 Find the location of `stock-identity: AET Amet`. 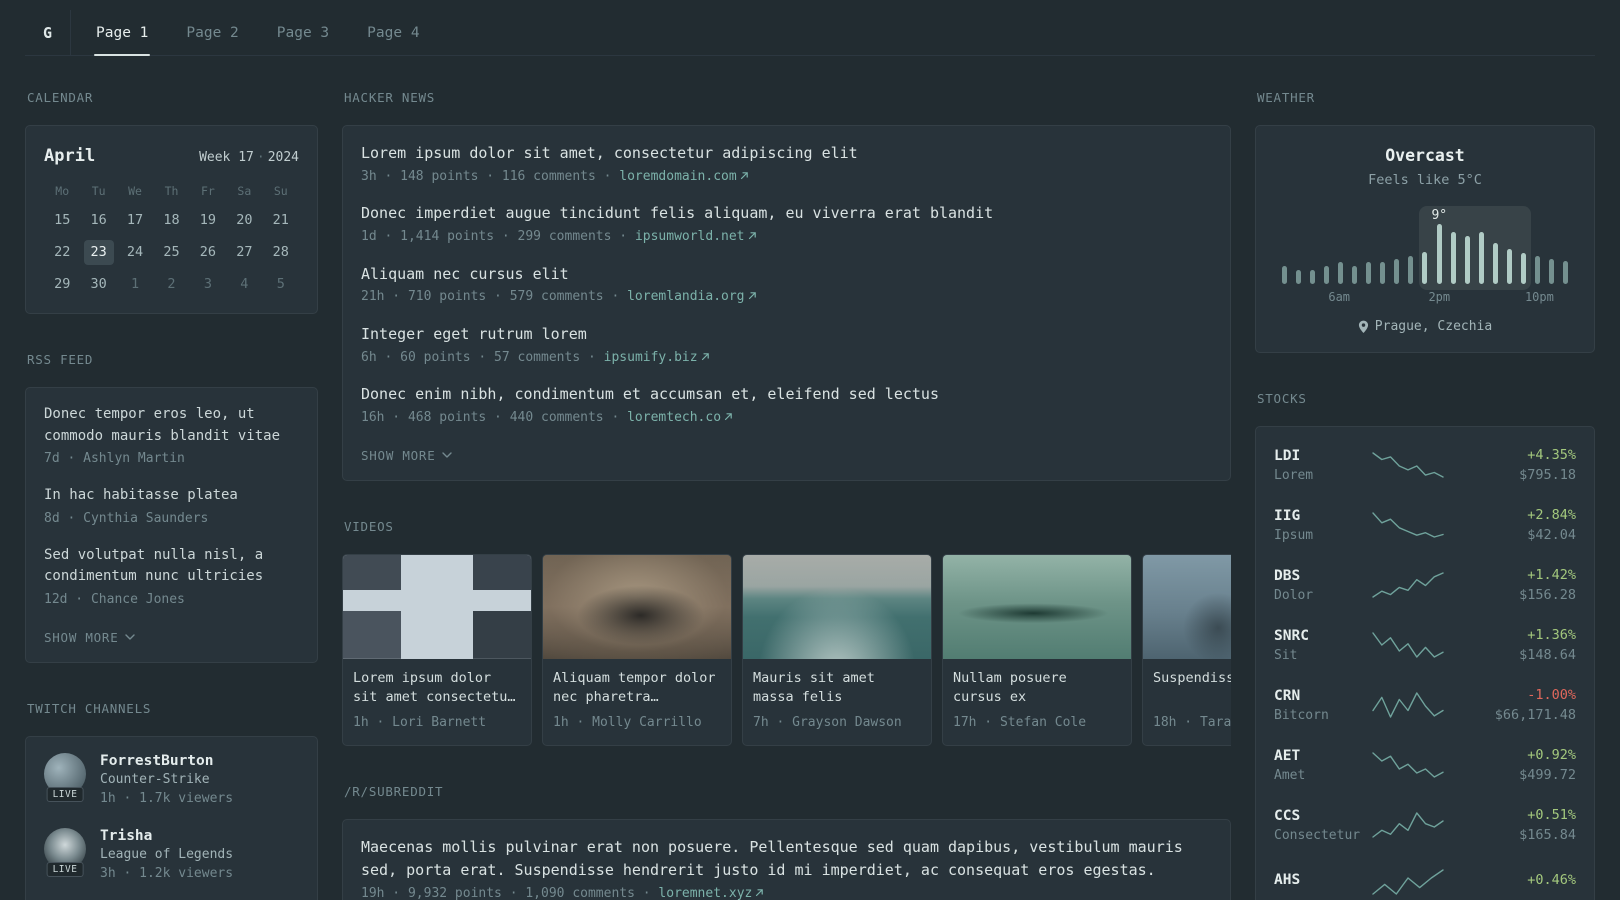

stock-identity: AET Amet is located at coordinates (1322, 765).